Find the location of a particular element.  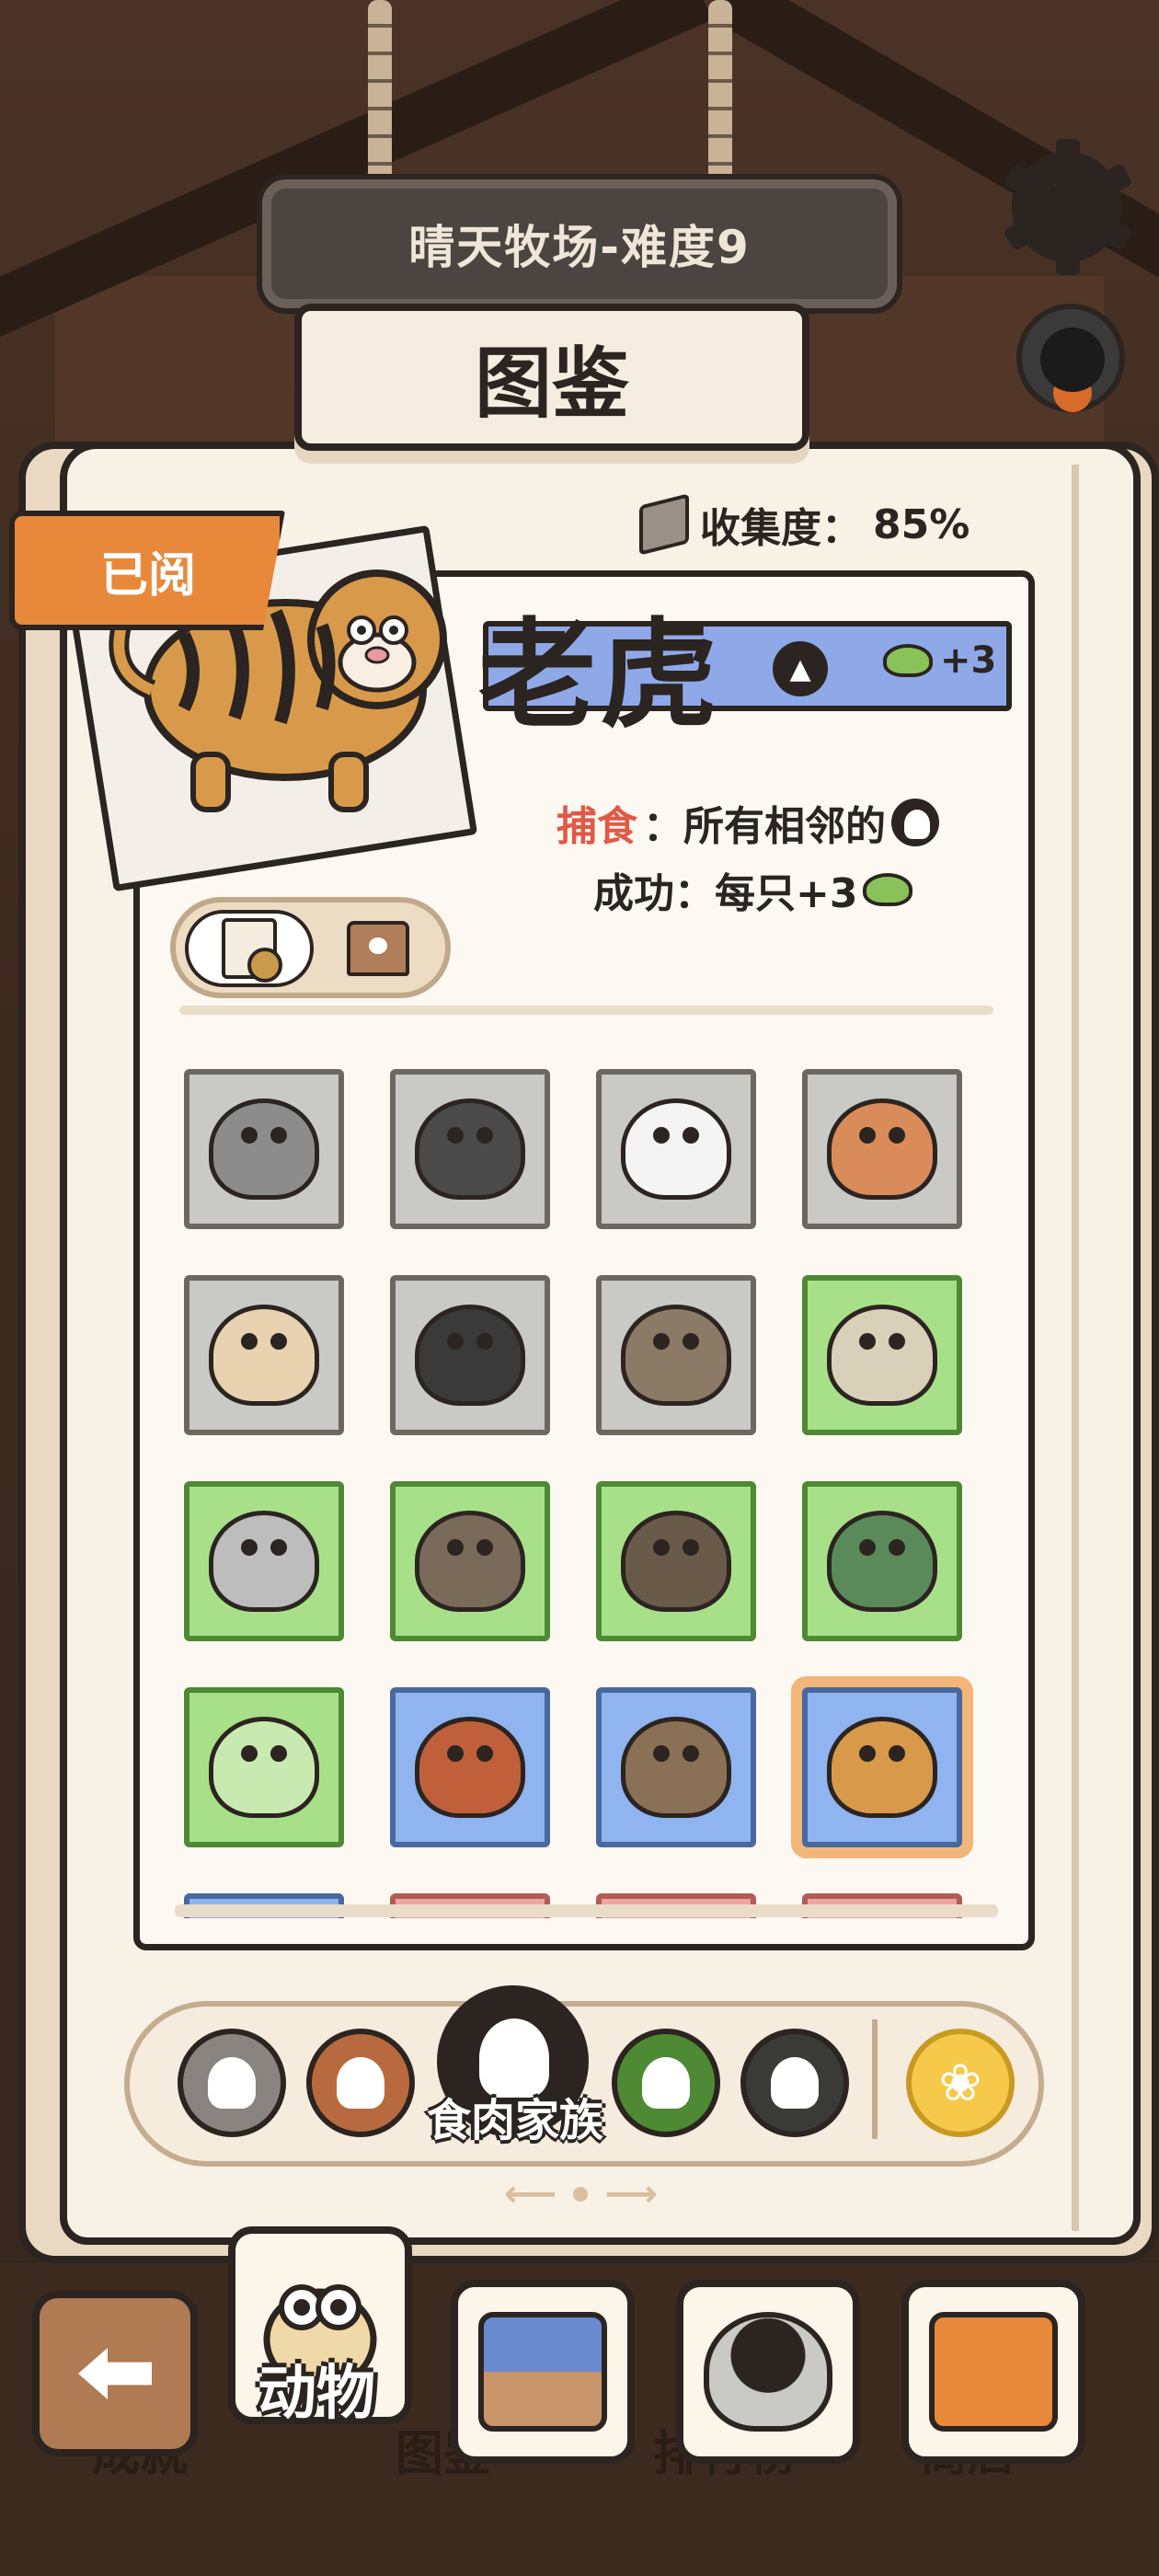

coyote-icon is located at coordinates (676, 1355).